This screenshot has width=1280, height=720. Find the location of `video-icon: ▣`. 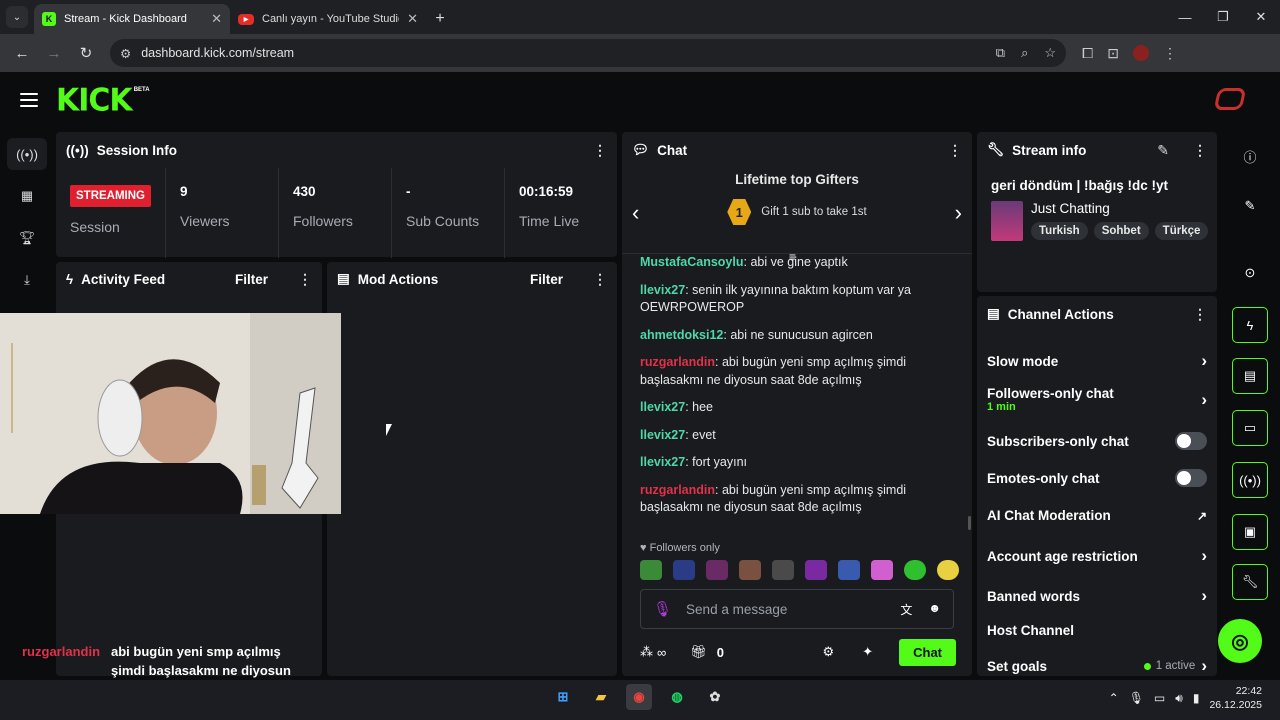

video-icon: ▣ is located at coordinates (1250, 532).